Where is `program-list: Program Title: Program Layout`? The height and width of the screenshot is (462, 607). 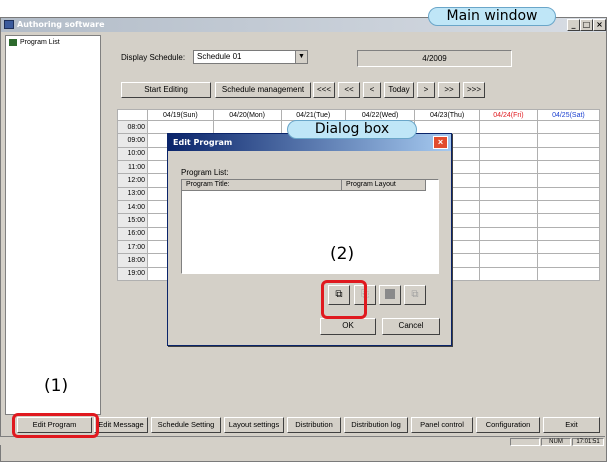 program-list: Program Title: Program Layout is located at coordinates (310, 226).